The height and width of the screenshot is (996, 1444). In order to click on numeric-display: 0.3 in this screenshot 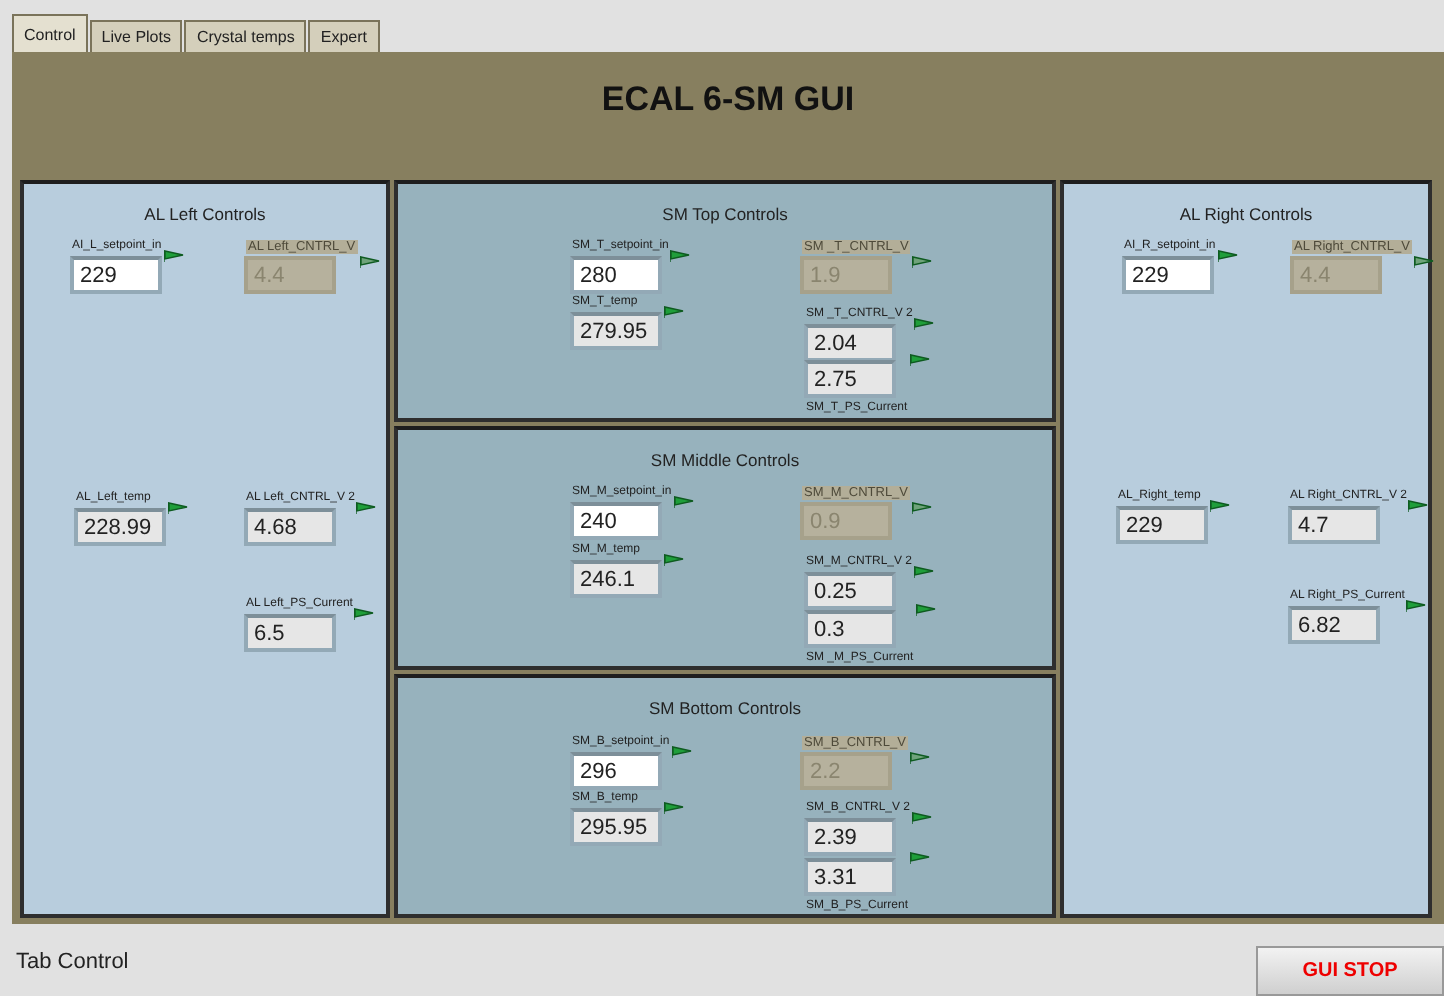, I will do `click(850, 629)`.